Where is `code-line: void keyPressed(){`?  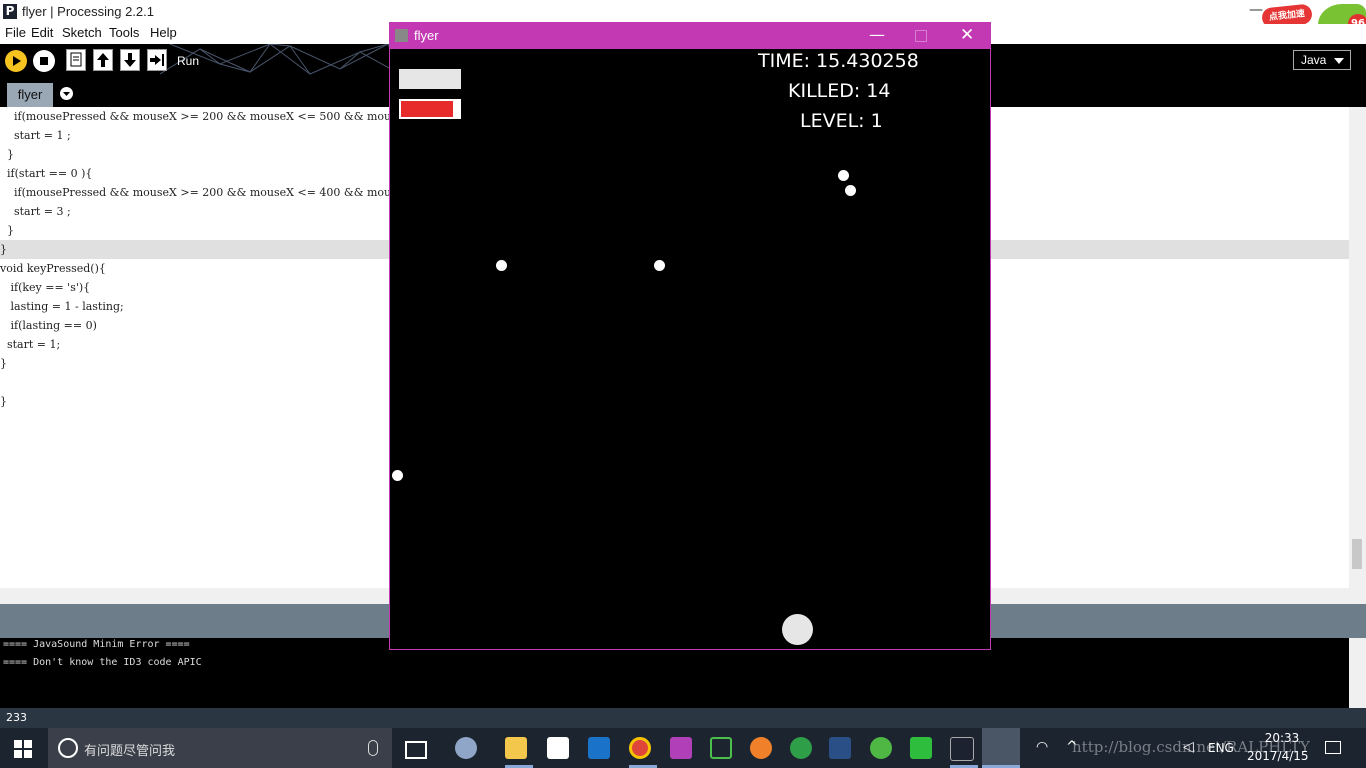
code-line: void keyPressed(){ is located at coordinates (53, 268).